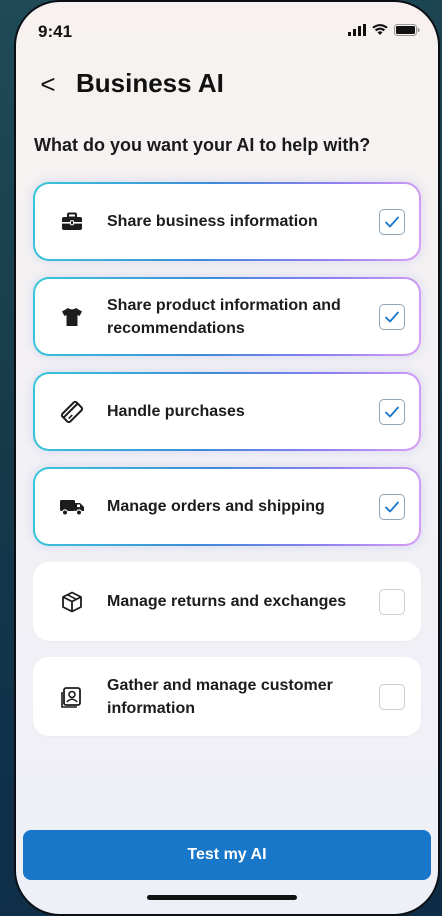 The height and width of the screenshot is (916, 442). Describe the element at coordinates (150, 83) in the screenshot. I see `page-title: Business AI` at that location.